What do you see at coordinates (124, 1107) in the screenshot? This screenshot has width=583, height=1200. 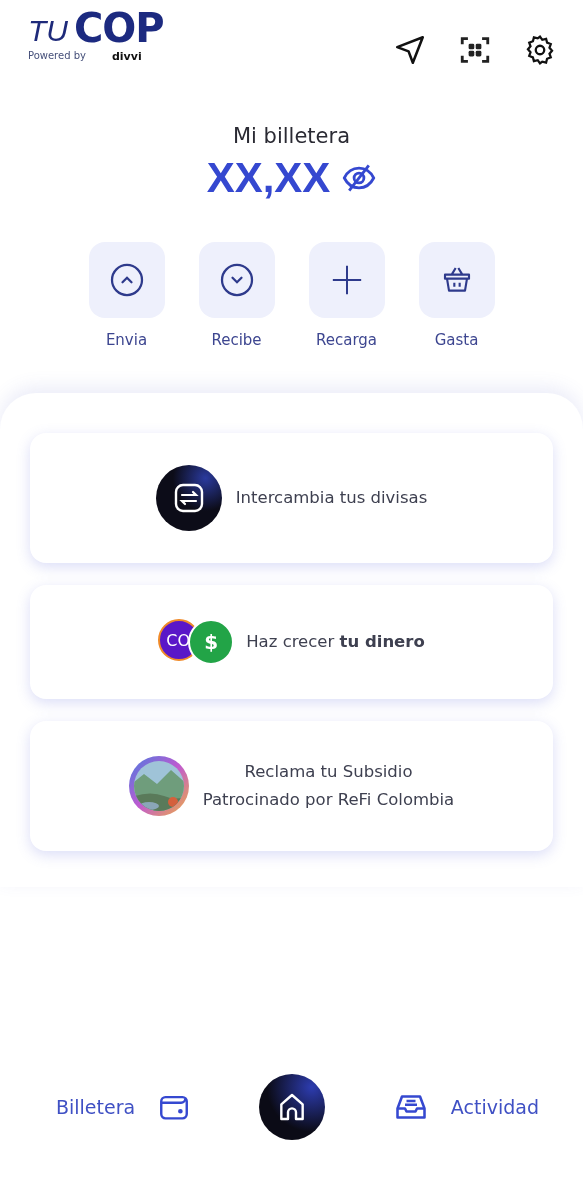 I see `wallet-tab: Billetera` at bounding box center [124, 1107].